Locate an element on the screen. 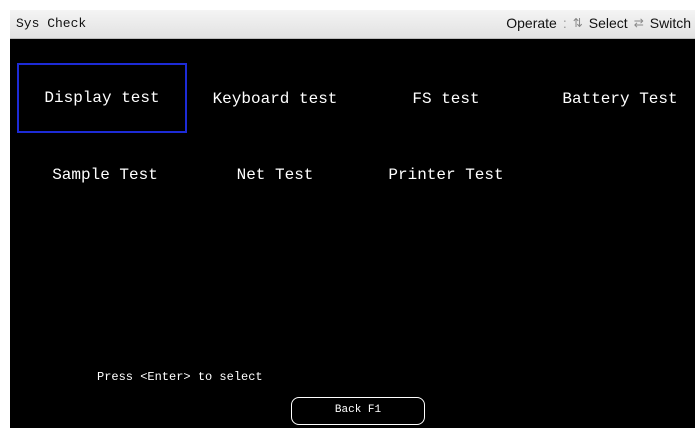 This screenshot has width=697, height=428. menu-item-sample-test: Sample Test is located at coordinates (105, 175).